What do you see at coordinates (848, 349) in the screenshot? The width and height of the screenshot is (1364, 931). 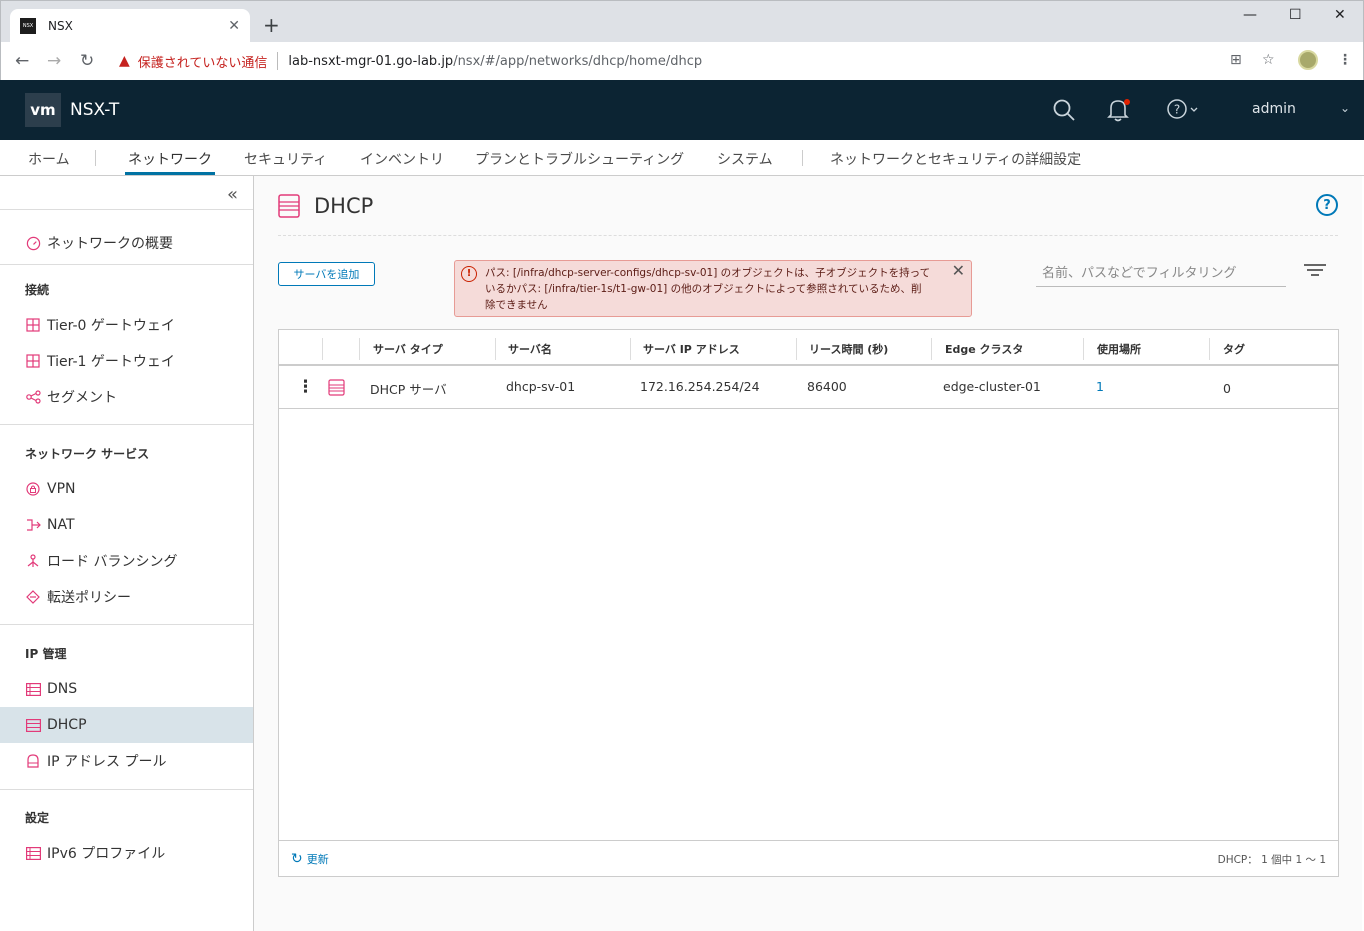 I see `column-header-lease-time: リース時間 (秒)` at bounding box center [848, 349].